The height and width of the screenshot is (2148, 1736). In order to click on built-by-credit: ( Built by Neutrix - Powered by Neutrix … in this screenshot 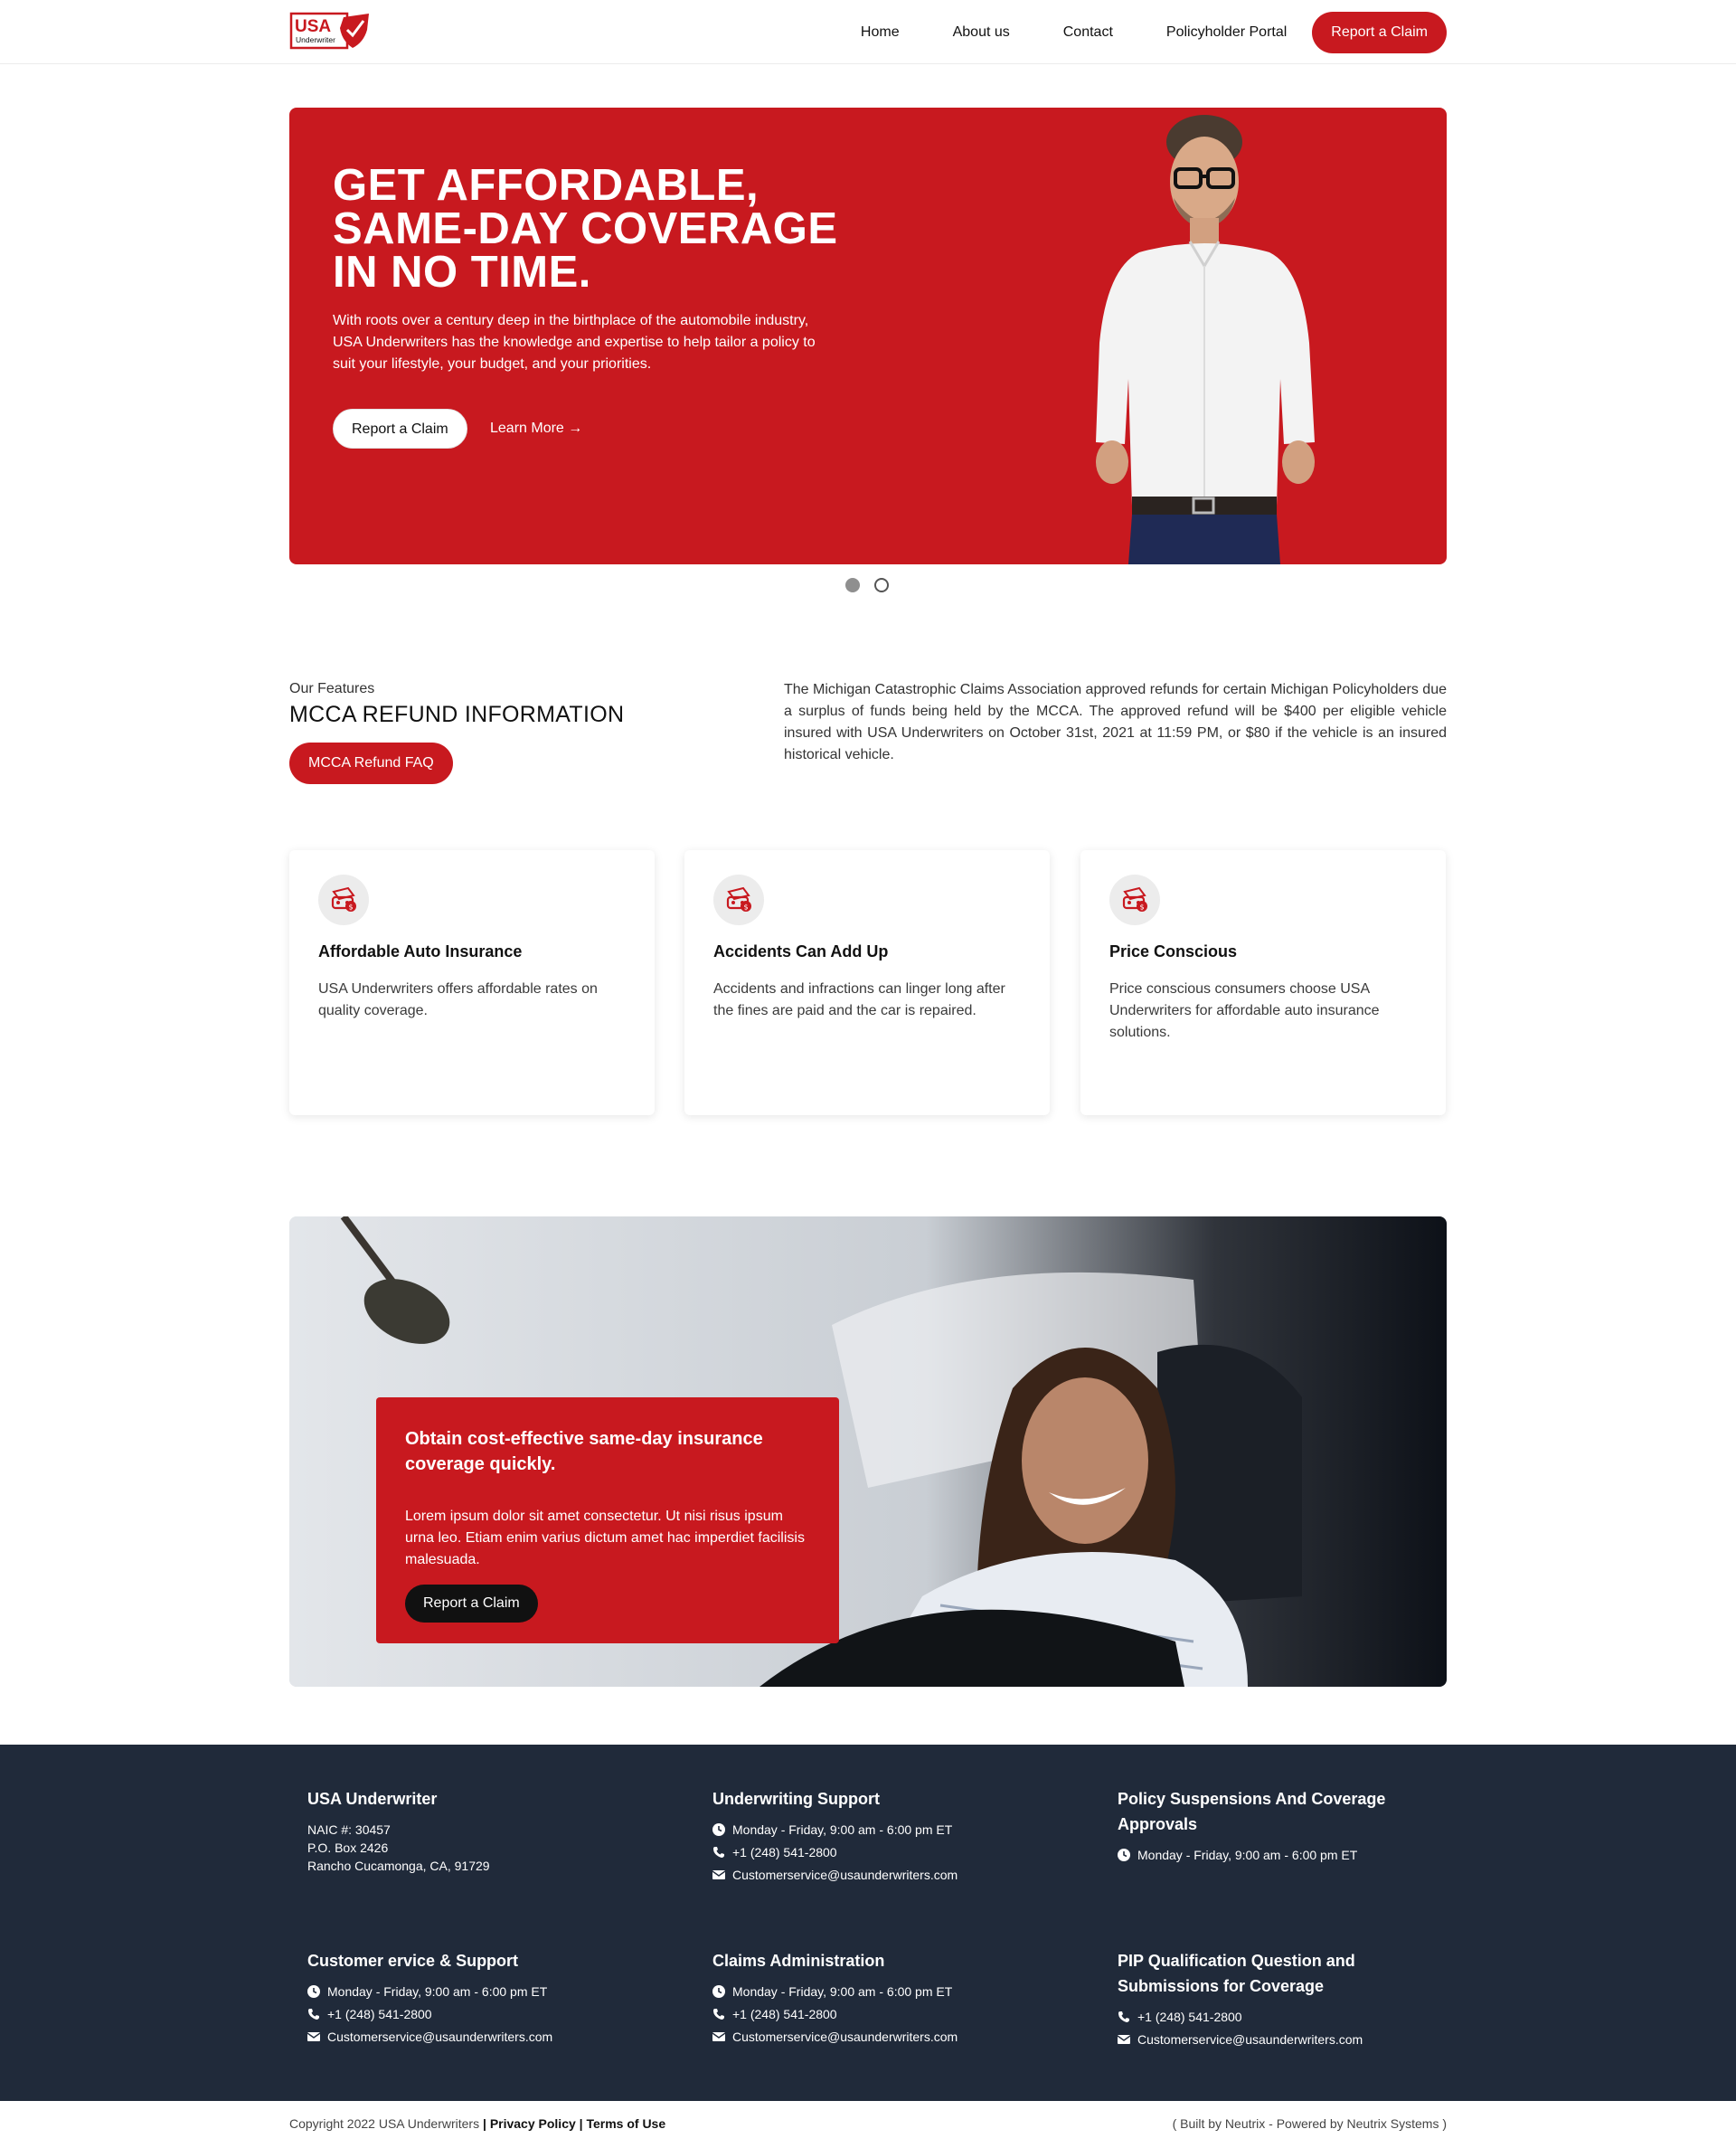, I will do `click(1310, 2123)`.